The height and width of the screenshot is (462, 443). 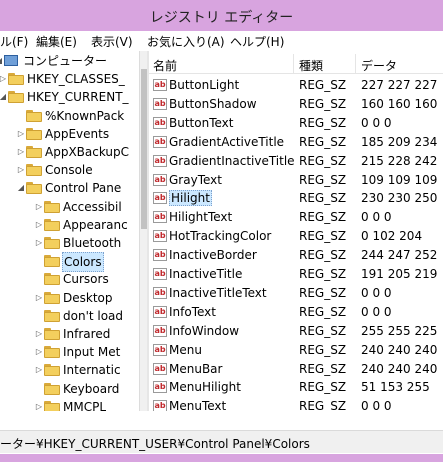 I want to click on tree-item: ▷ Console, so click(x=69, y=170).